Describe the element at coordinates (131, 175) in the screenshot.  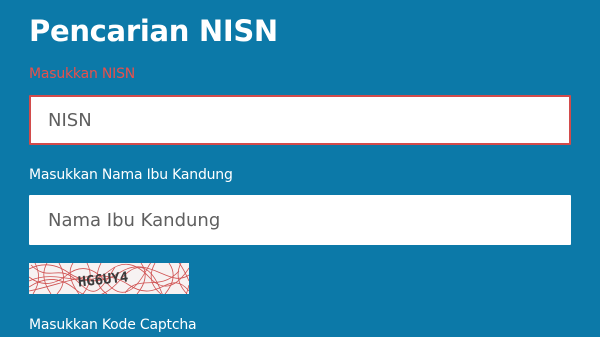
I see `mother-name-label: Masukkan Nama Ibu Kandung` at that location.